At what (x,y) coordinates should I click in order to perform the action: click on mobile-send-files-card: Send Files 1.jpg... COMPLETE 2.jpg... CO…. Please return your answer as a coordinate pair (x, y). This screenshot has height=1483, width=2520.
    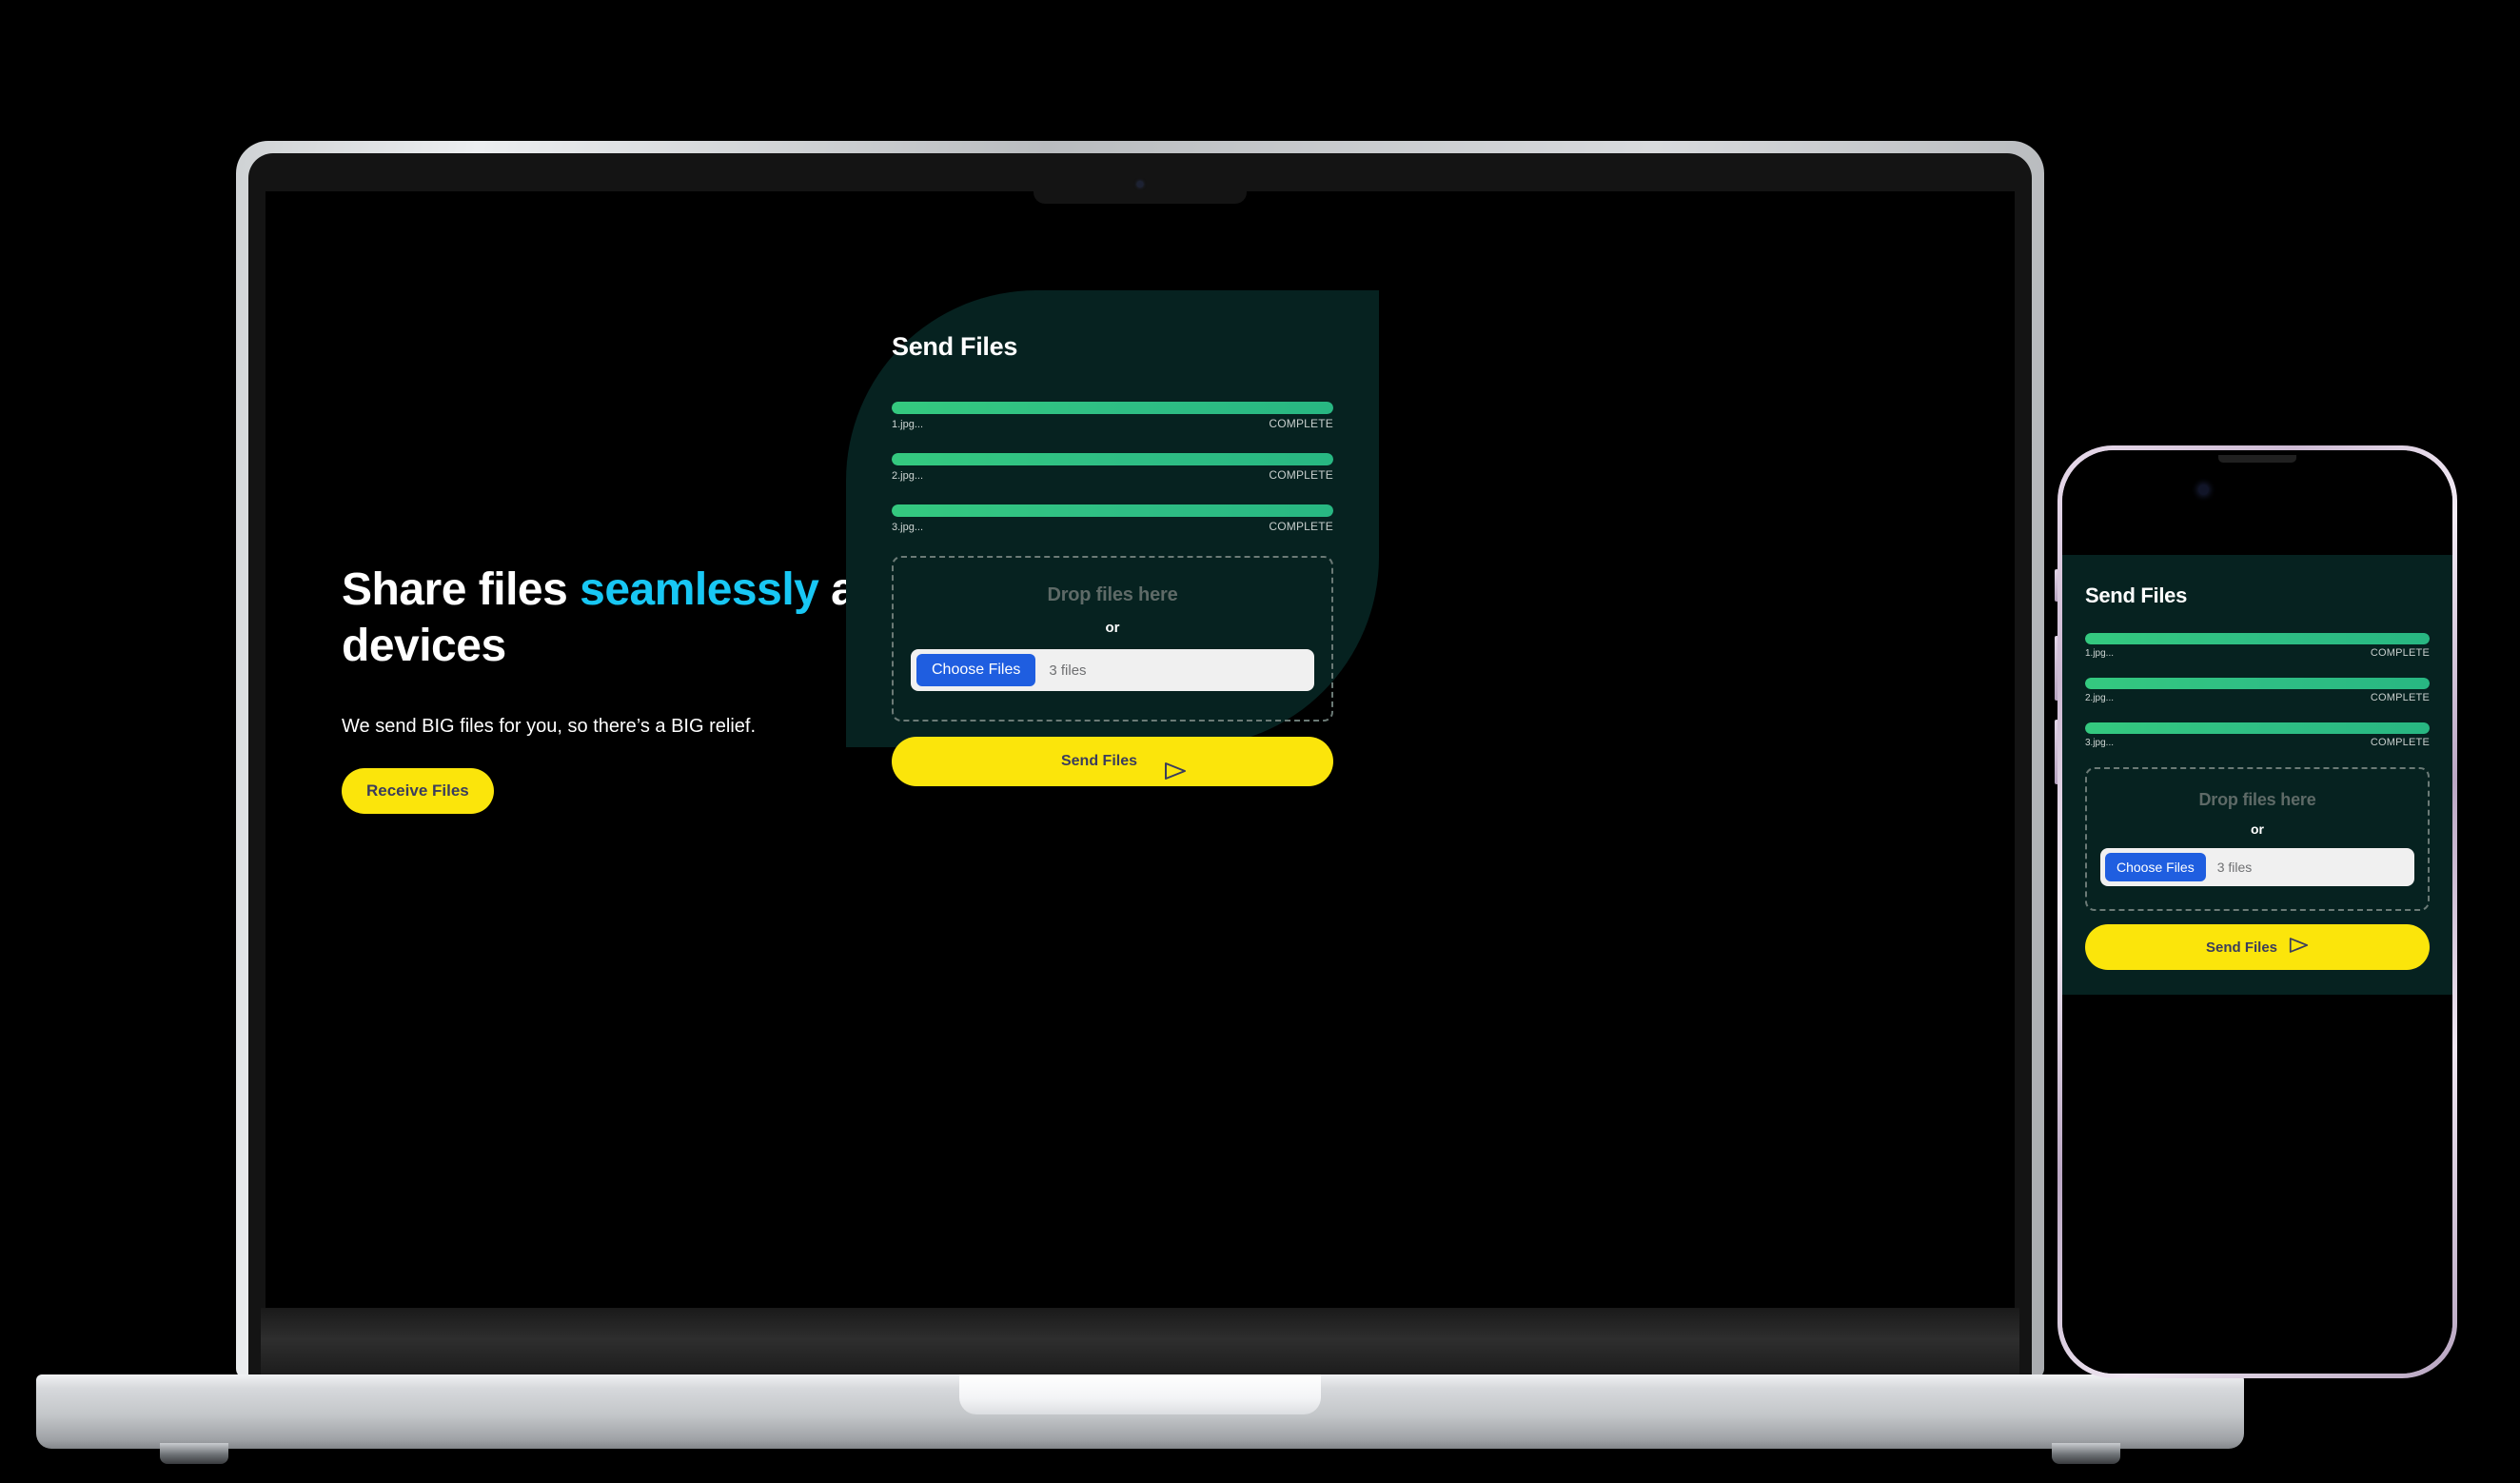
    Looking at the image, I should click on (2257, 775).